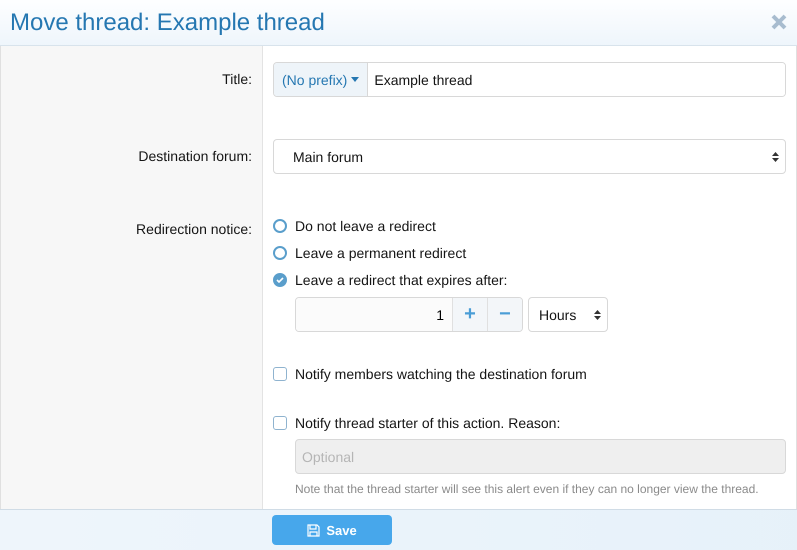 Image resolution: width=797 pixels, height=550 pixels. I want to click on caret-icon, so click(355, 79).